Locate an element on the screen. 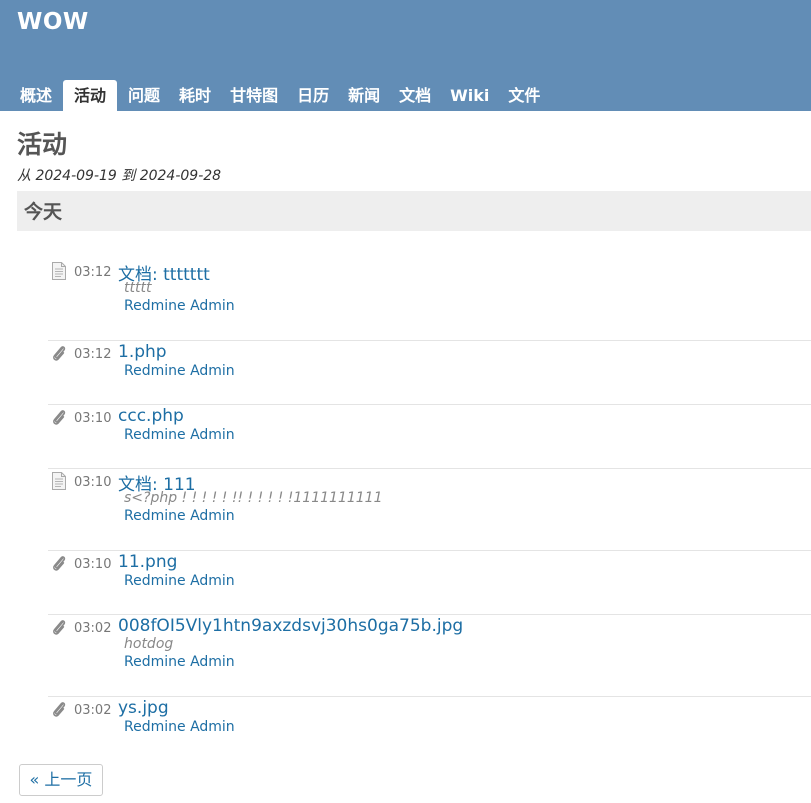  tab-5: 日历 is located at coordinates (313, 95).